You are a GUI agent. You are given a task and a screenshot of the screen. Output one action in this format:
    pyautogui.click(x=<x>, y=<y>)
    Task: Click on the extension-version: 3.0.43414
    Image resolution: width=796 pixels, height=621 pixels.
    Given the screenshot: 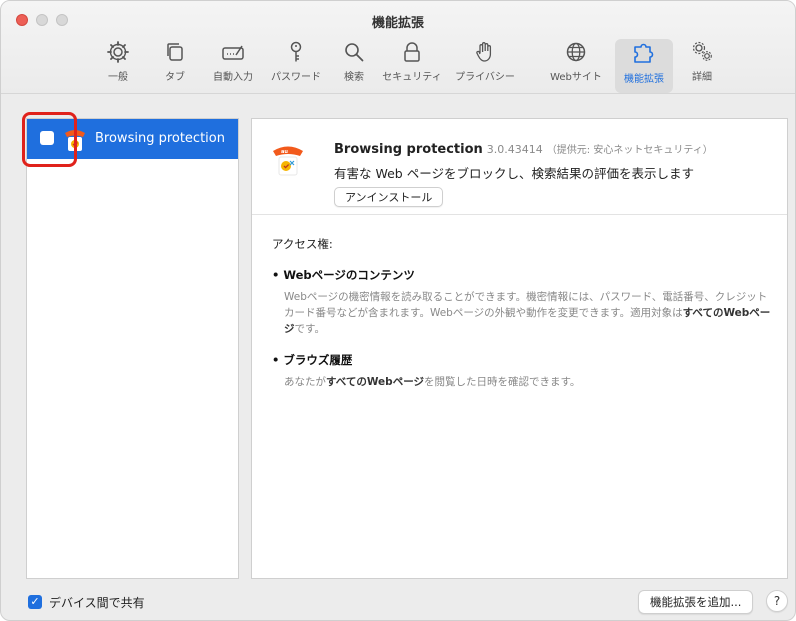 What is the action you would take?
    pyautogui.click(x=514, y=149)
    